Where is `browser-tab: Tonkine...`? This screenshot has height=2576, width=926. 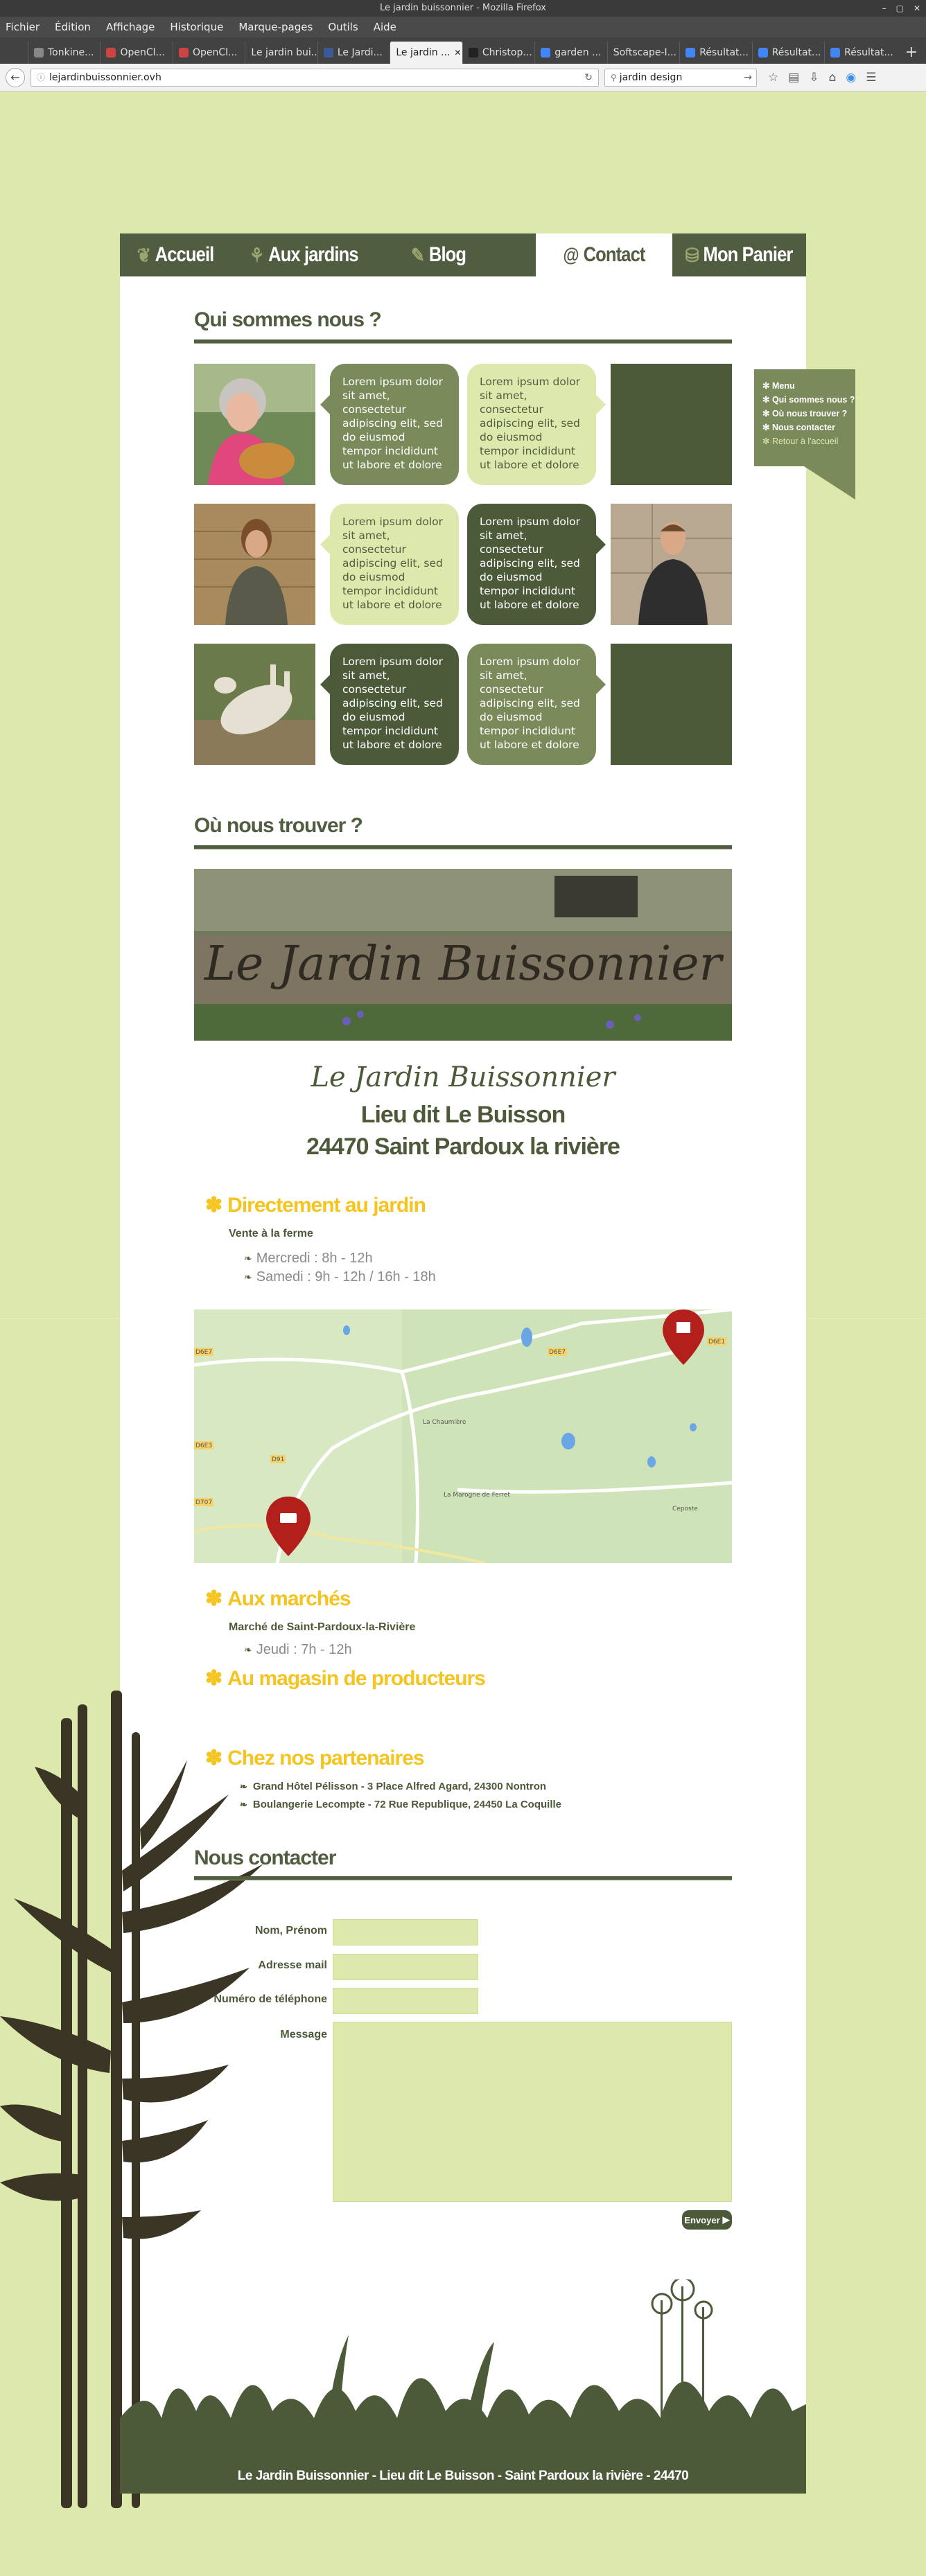
browser-tab: Tonkine... is located at coordinates (64, 53).